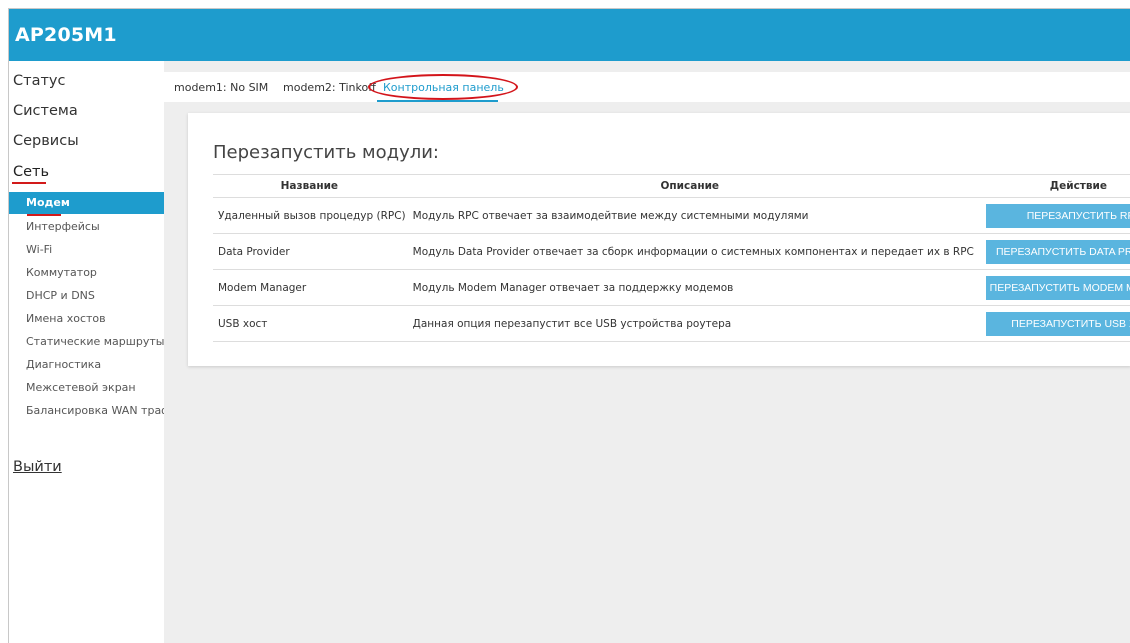 This screenshot has height=643, width=1130. I want to click on action-cell: ПЕРЕЗАПУСТИТЬ MODEM MANAGER, so click(1051, 287).